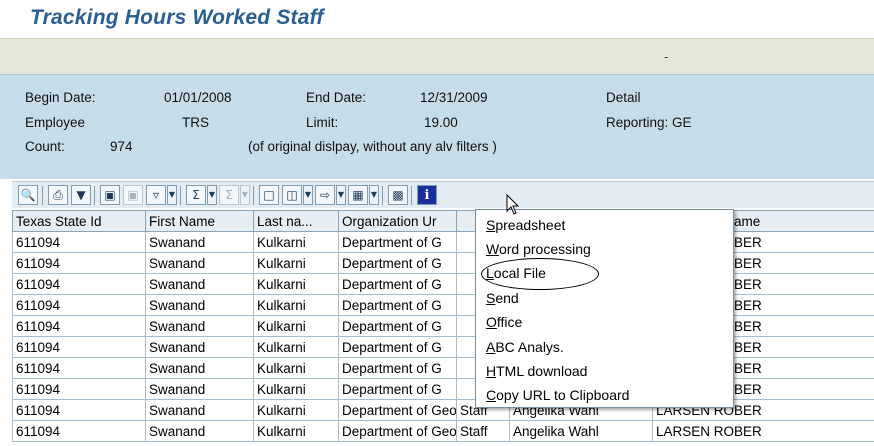 This screenshot has height=446, width=874. What do you see at coordinates (269, 195) in the screenshot?
I see `print-preview-icon: □` at bounding box center [269, 195].